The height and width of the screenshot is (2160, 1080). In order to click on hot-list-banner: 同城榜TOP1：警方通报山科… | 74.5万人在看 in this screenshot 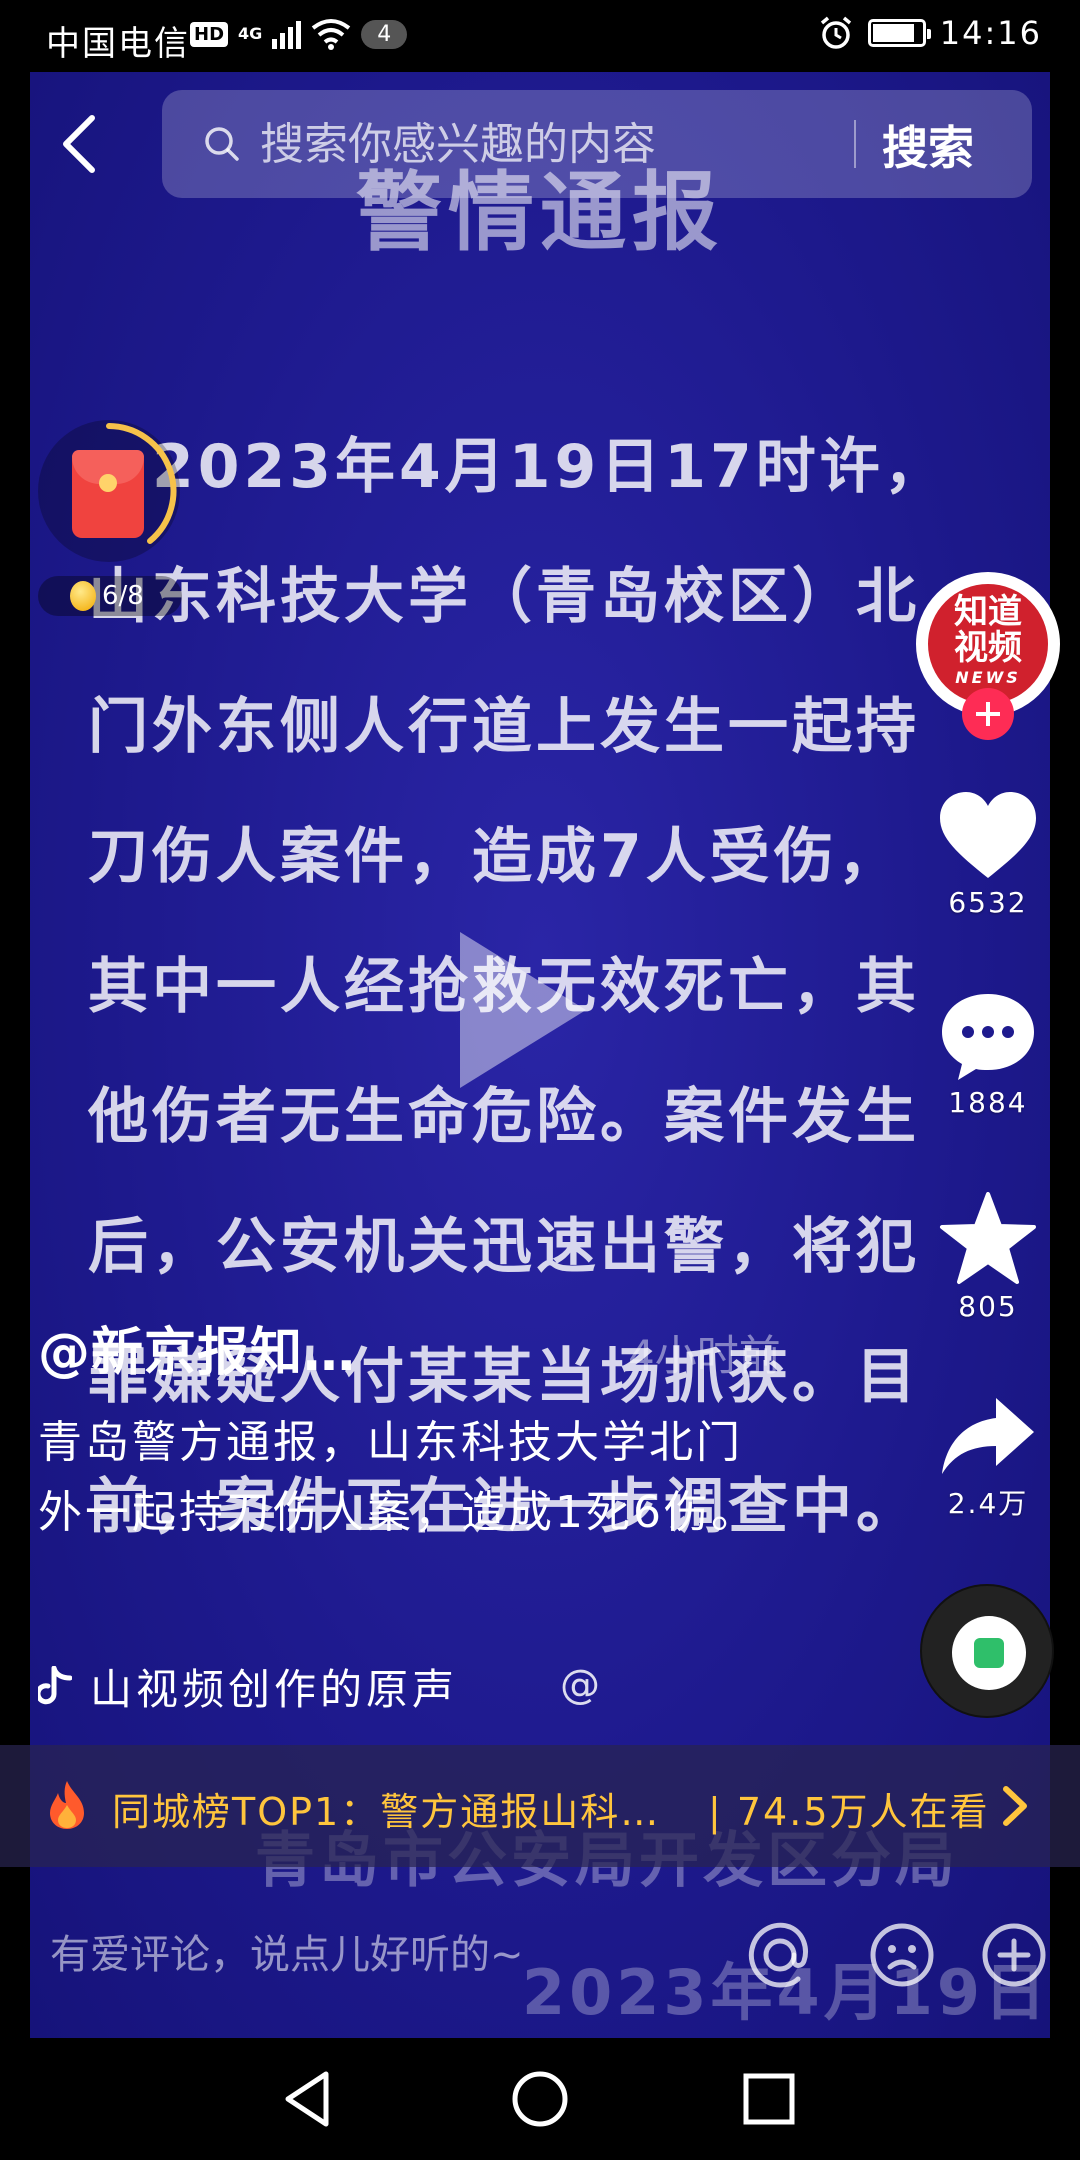, I will do `click(540, 1806)`.